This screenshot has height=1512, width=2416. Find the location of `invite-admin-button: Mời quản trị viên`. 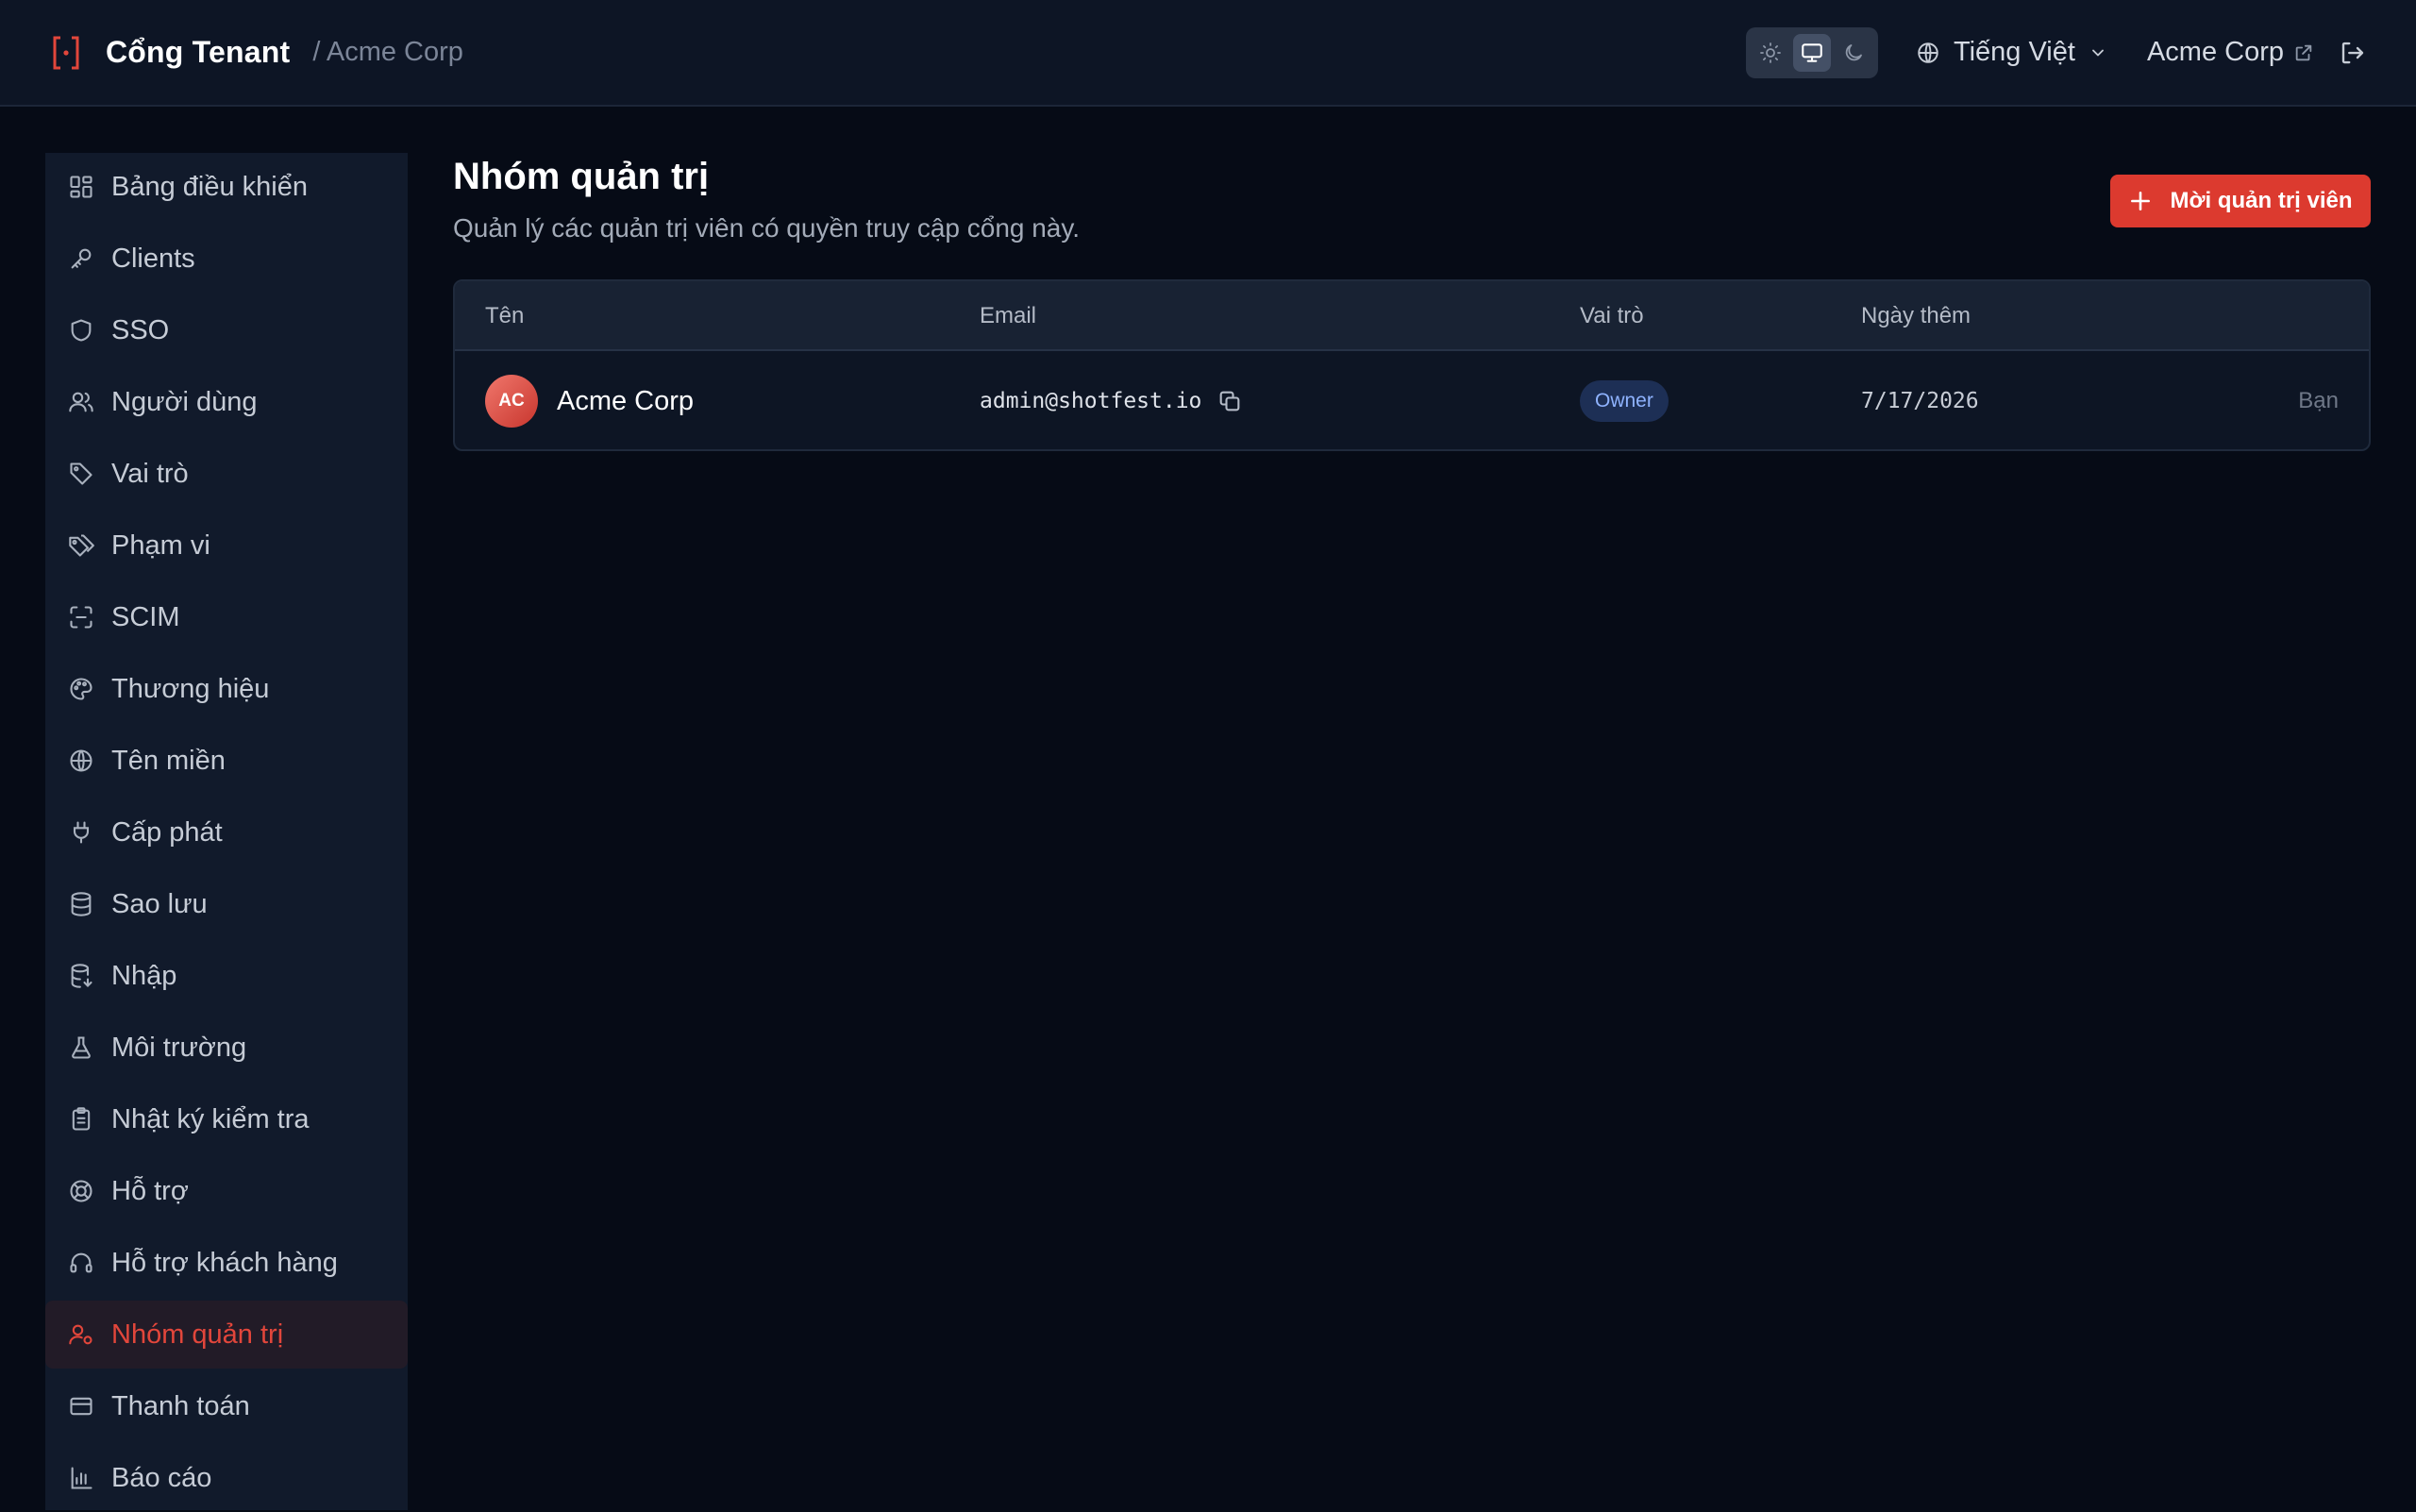

invite-admin-button: Mời quản trị viên is located at coordinates (2240, 201).